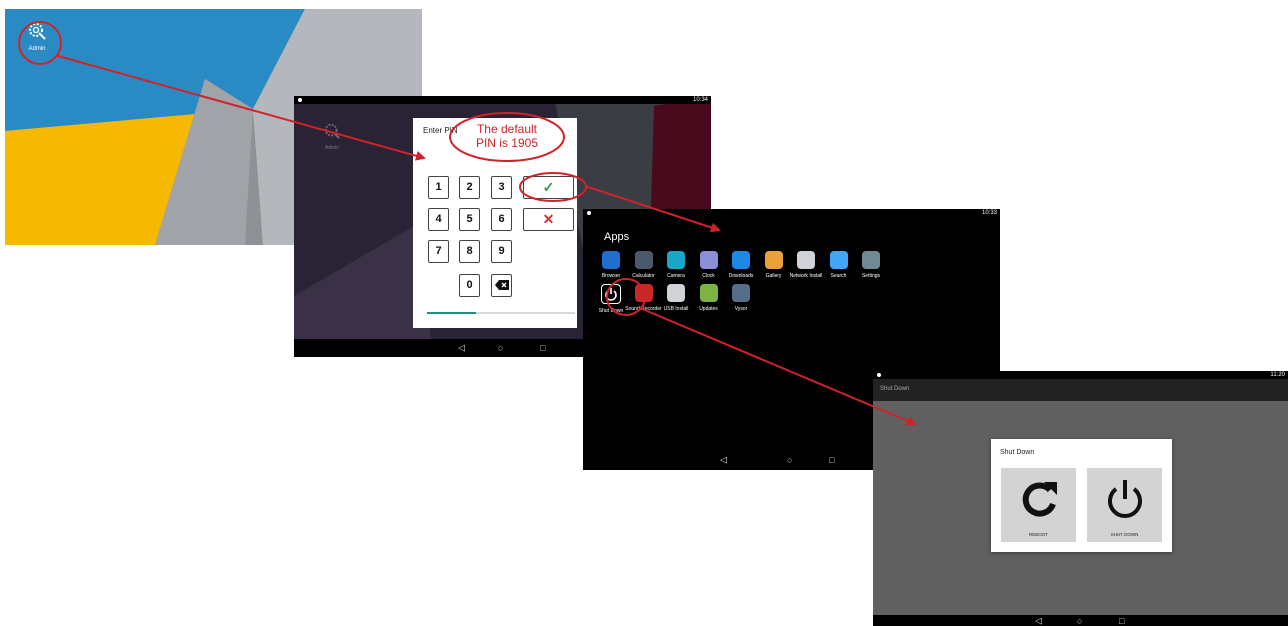  What do you see at coordinates (626, 297) in the screenshot?
I see `annotation-circle-shutdown-app` at bounding box center [626, 297].